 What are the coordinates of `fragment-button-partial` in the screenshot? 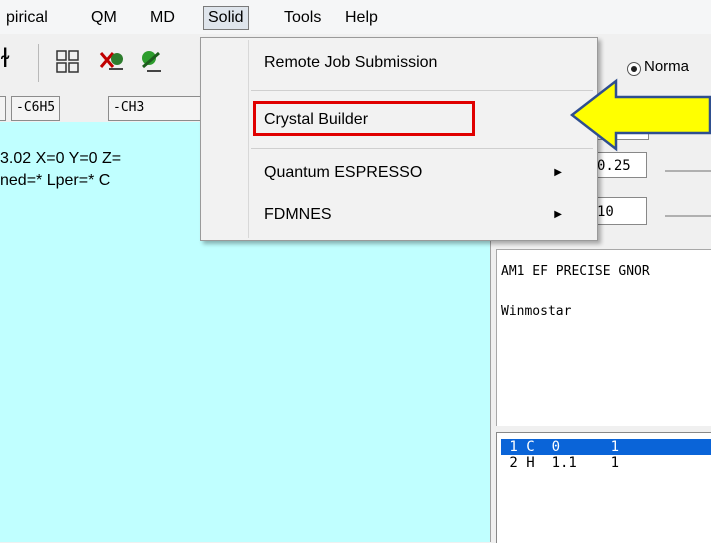 It's located at (3, 108).